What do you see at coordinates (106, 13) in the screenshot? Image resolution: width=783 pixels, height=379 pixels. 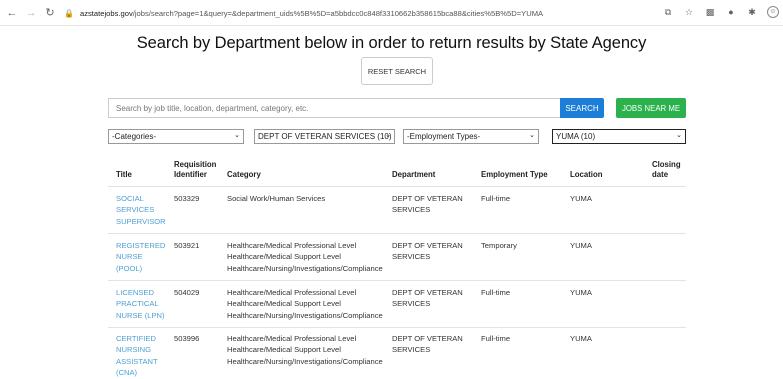 I see `url-domain: azstatejobs.gov` at bounding box center [106, 13].